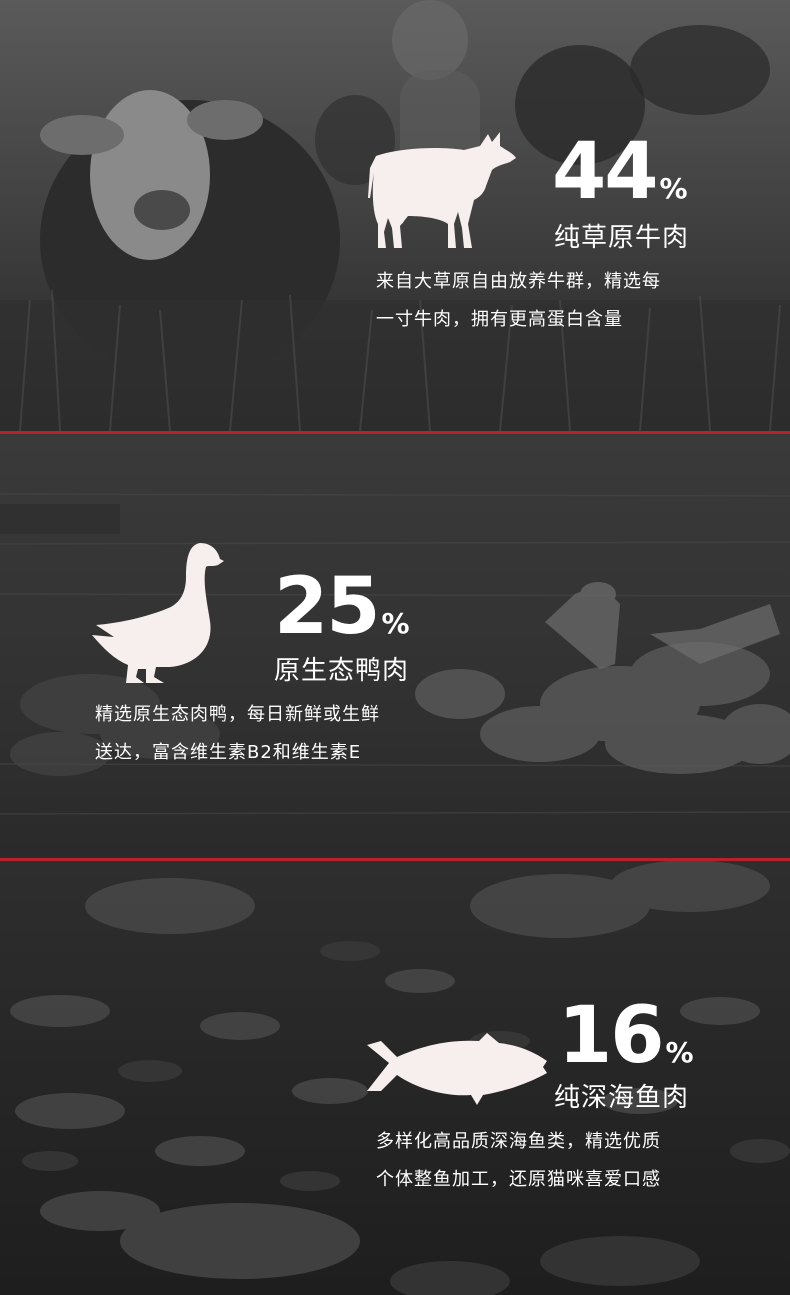 The image size is (790, 1295). What do you see at coordinates (518, 1161) in the screenshot?
I see `fish-description: 多样化高品质深海鱼类，精选优质 个体整鱼加工，还原猫咪喜爱口感` at bounding box center [518, 1161].